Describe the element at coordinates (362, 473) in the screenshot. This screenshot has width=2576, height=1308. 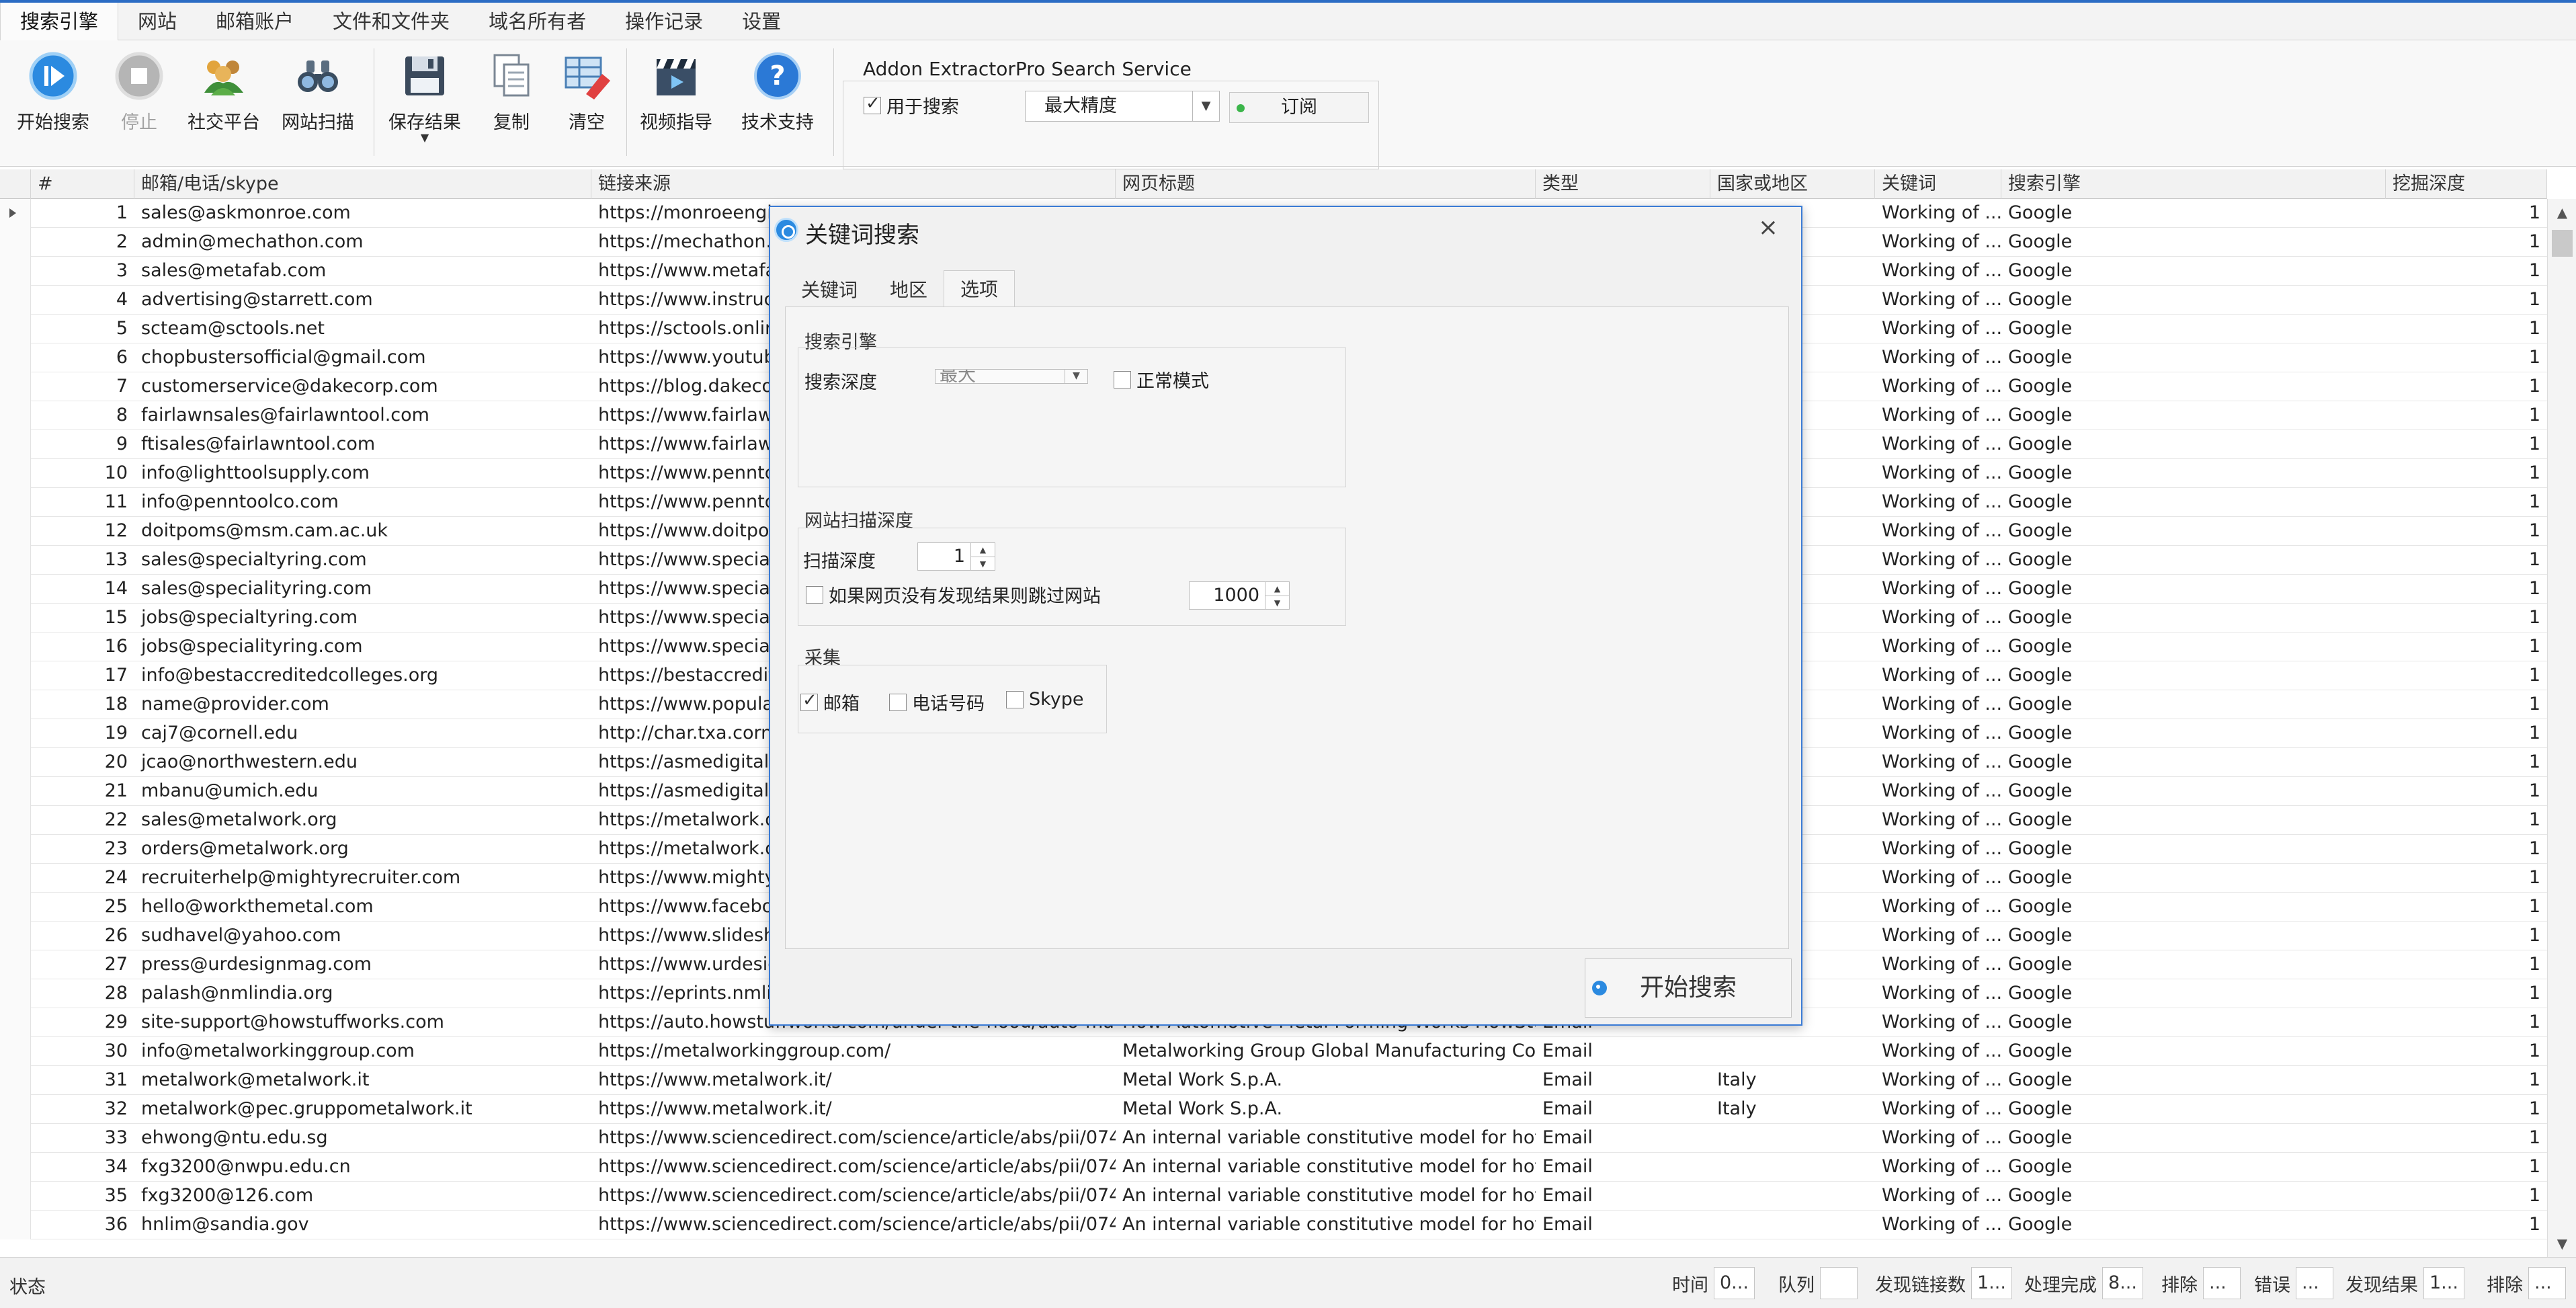
I see `cell-email: info@lighttoolsupply.com` at that location.